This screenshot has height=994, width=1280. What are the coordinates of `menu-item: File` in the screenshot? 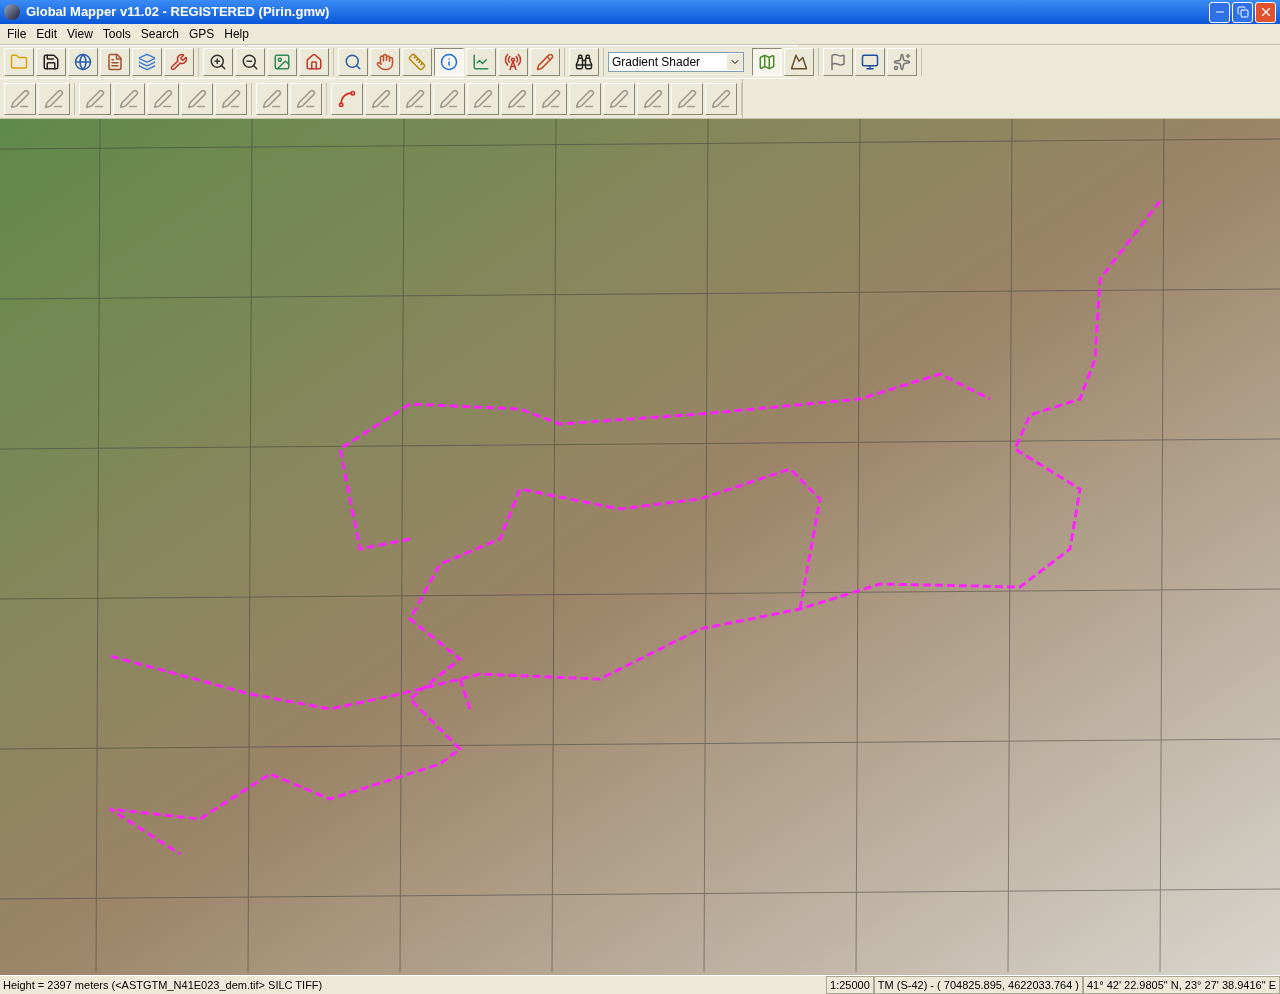 It's located at (17, 34).